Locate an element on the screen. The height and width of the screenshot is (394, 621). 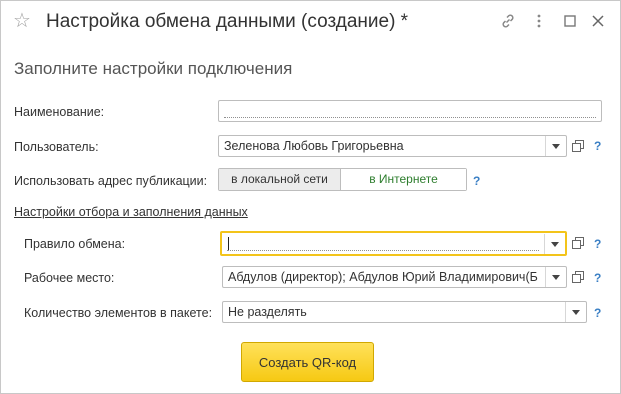
workplace-label: Рабочее место: is located at coordinates (69, 278).